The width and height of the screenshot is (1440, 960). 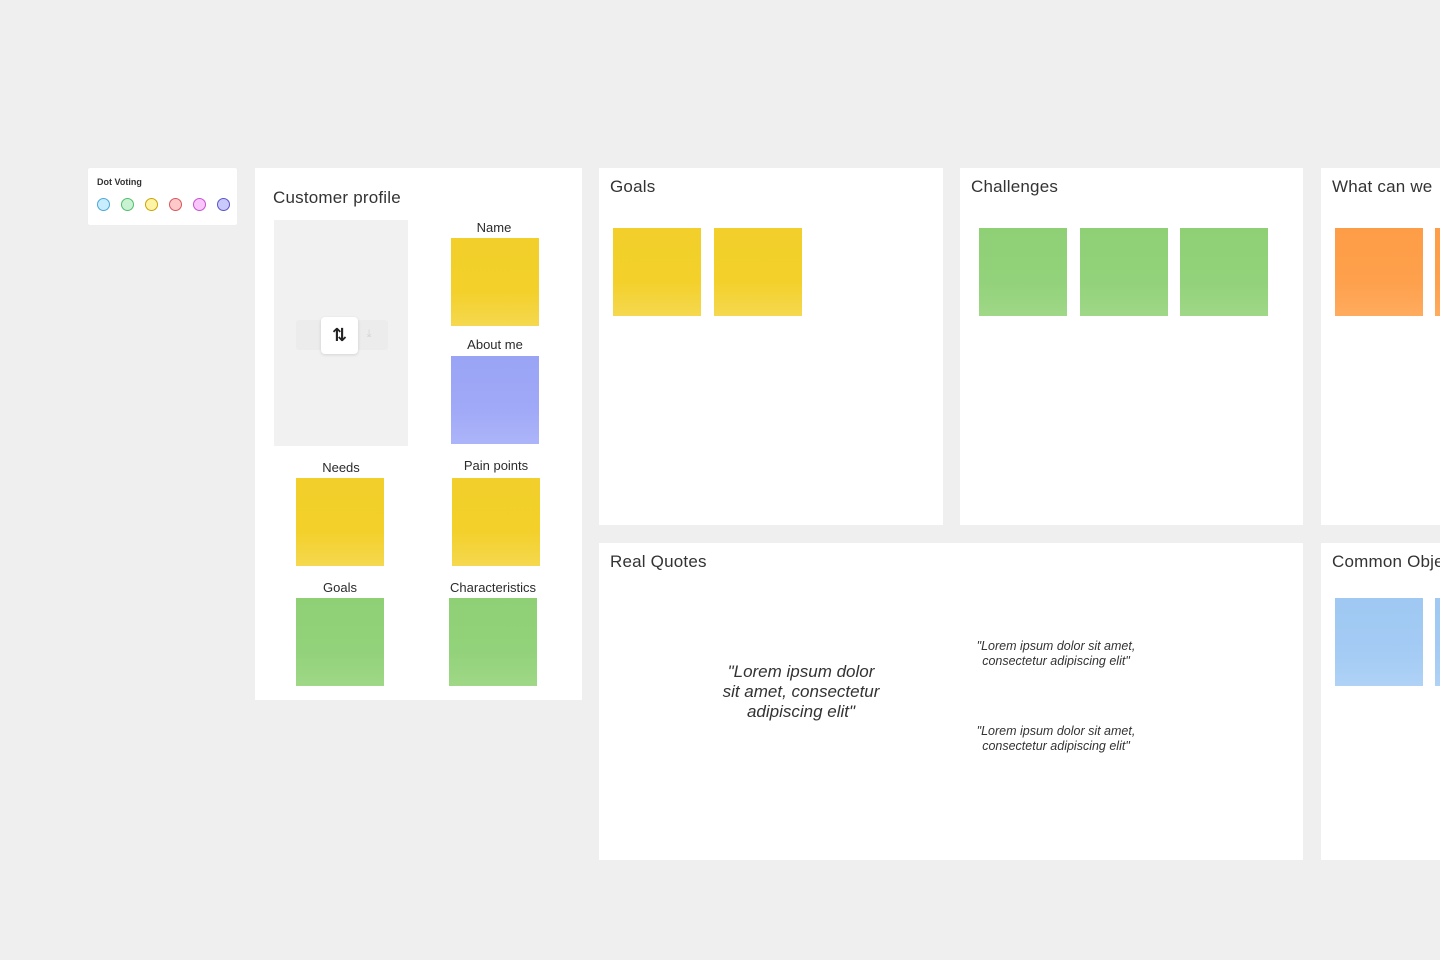 I want to click on label-name: Name, so click(x=494, y=227).